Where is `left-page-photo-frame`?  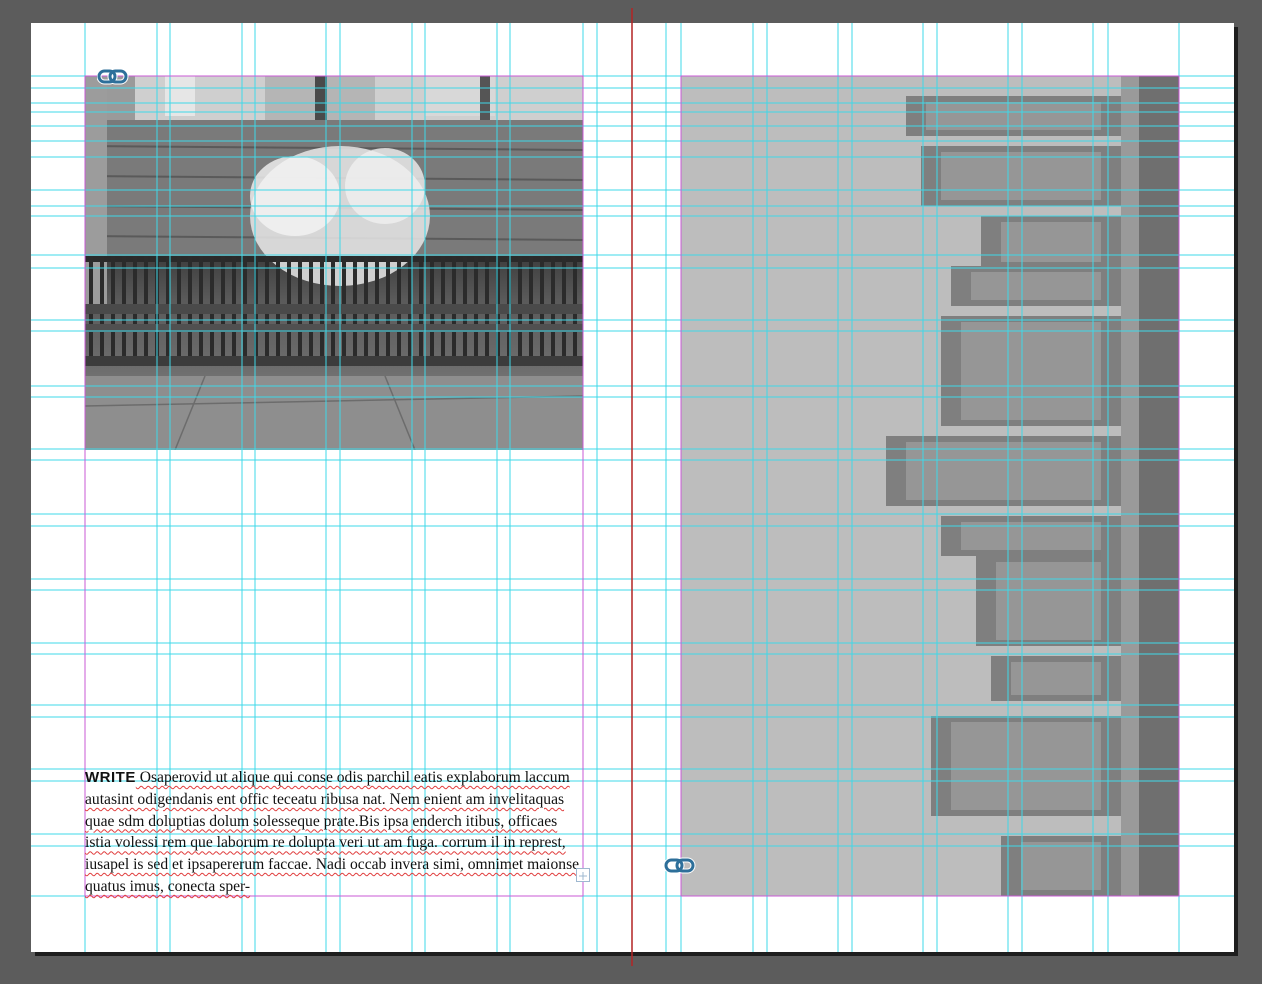 left-page-photo-frame is located at coordinates (334, 263).